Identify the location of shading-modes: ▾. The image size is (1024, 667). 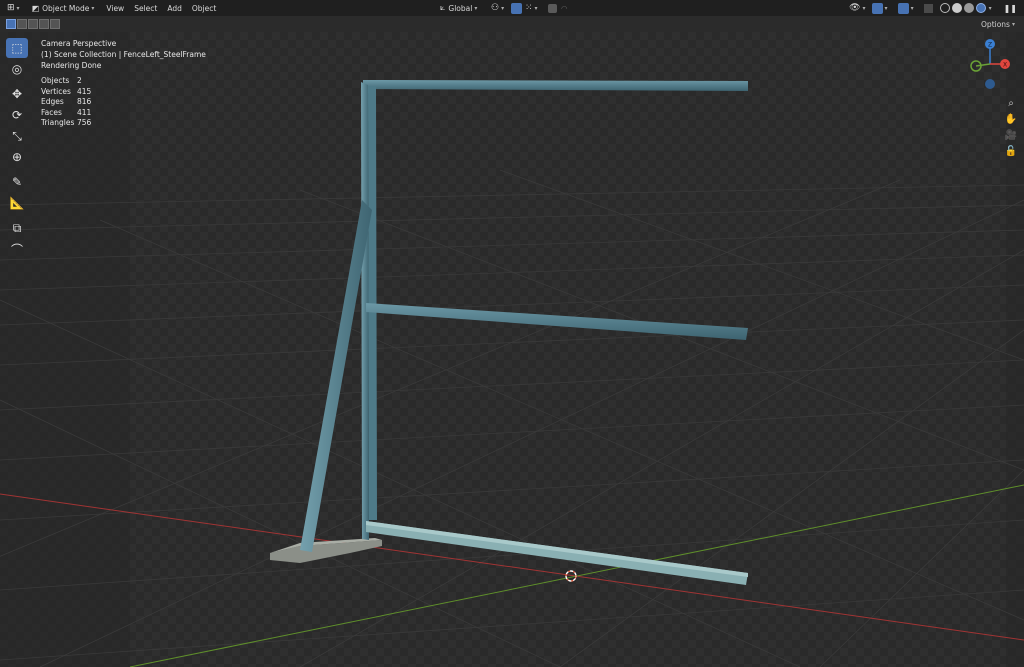
(965, 8).